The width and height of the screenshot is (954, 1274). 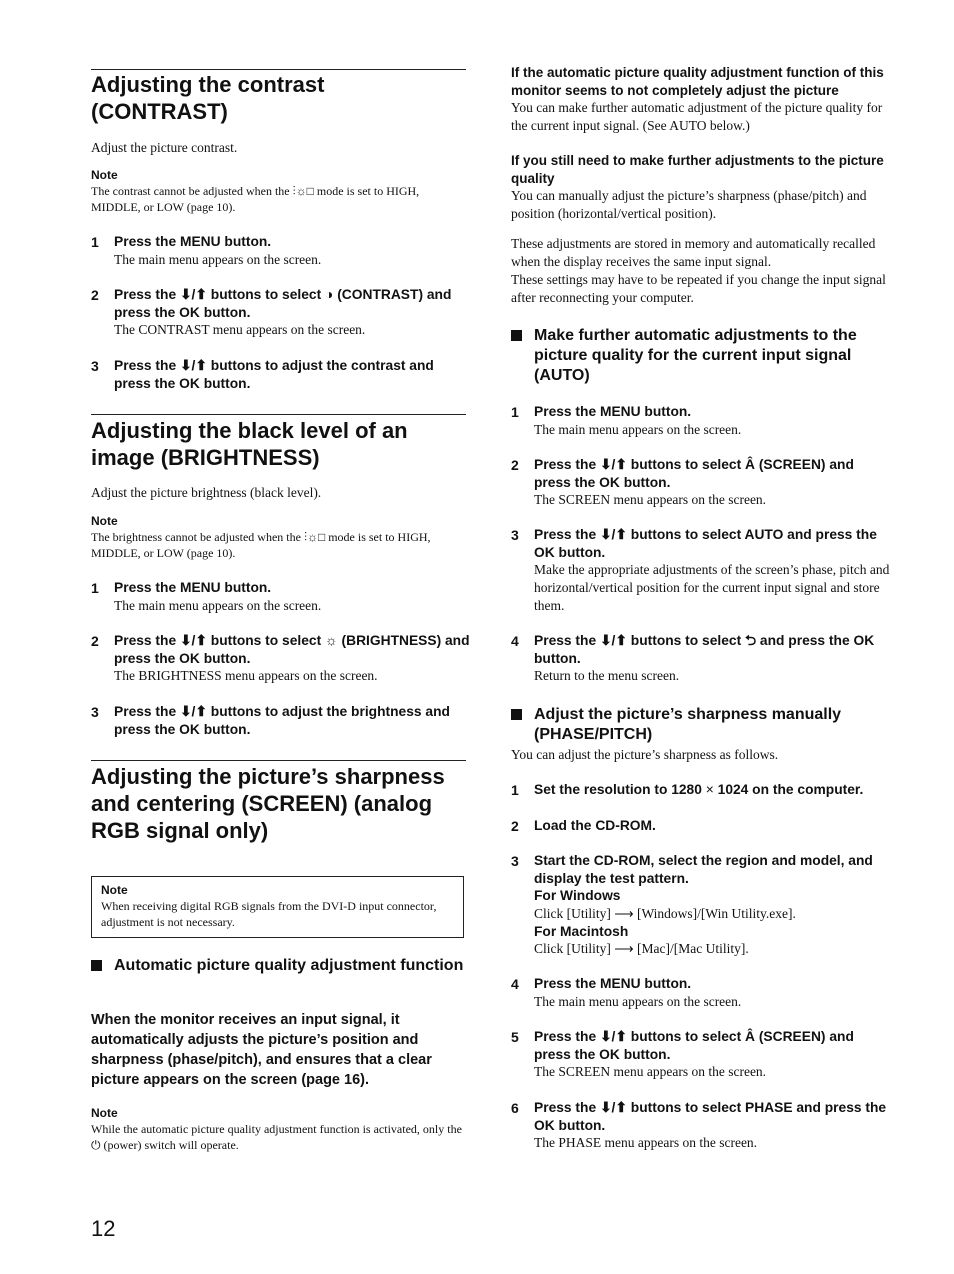 I want to click on contrast-title-line2: (CONTRAST), so click(x=159, y=111).